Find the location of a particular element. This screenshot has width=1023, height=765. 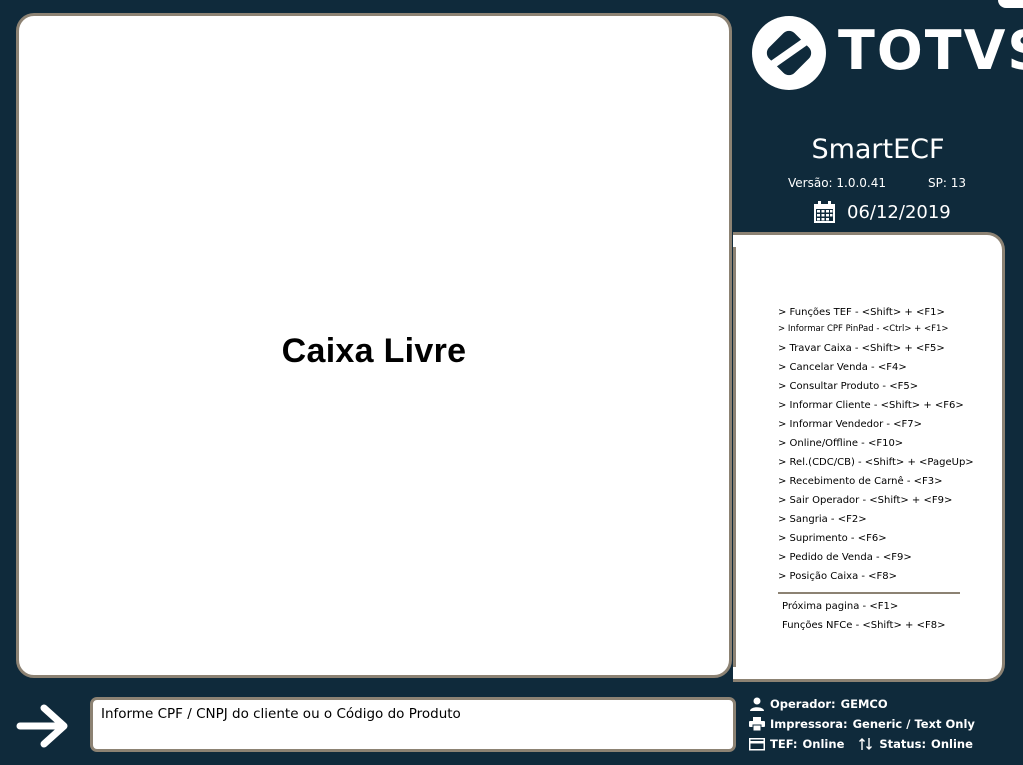

sp-label: SP: 13 is located at coordinates (947, 183).